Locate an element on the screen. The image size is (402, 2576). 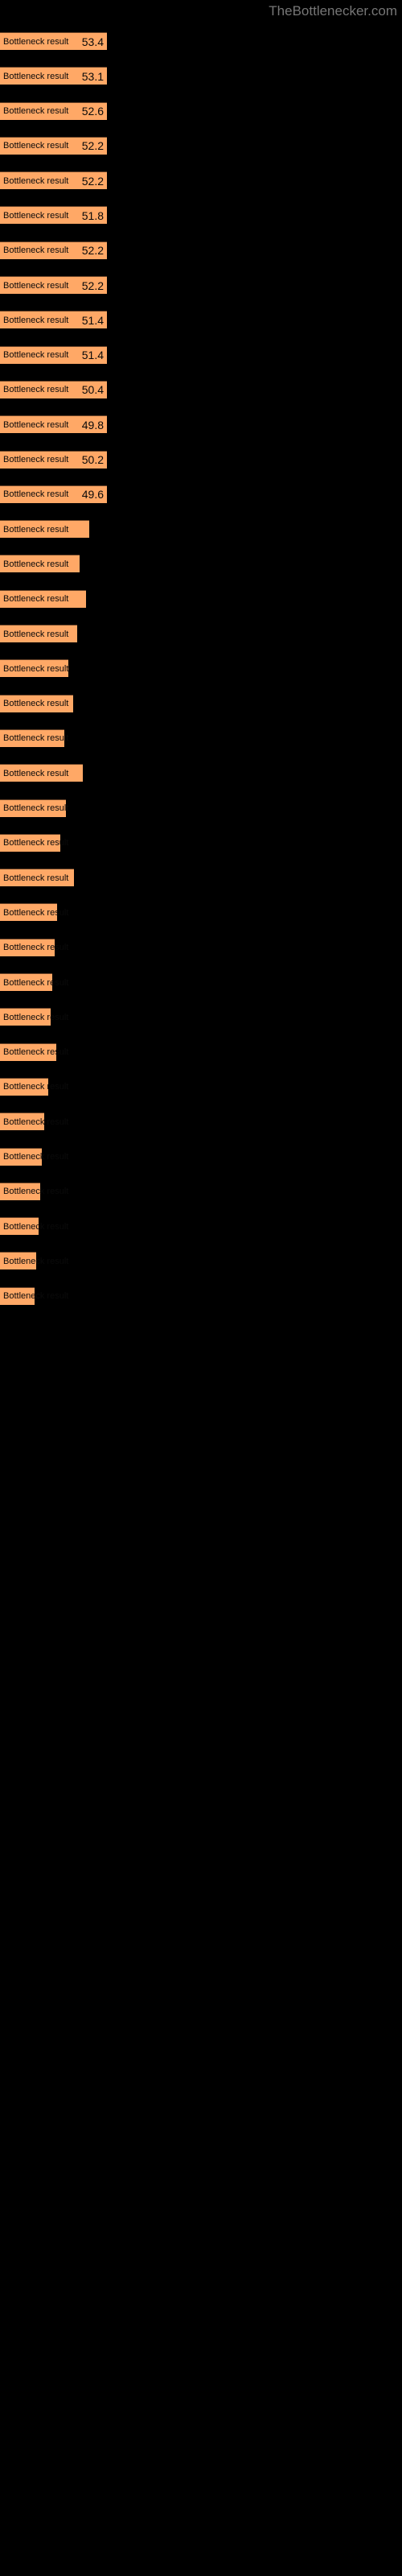
bar-clip-window: Bottleneck result 53.1 is located at coordinates (53, 76).